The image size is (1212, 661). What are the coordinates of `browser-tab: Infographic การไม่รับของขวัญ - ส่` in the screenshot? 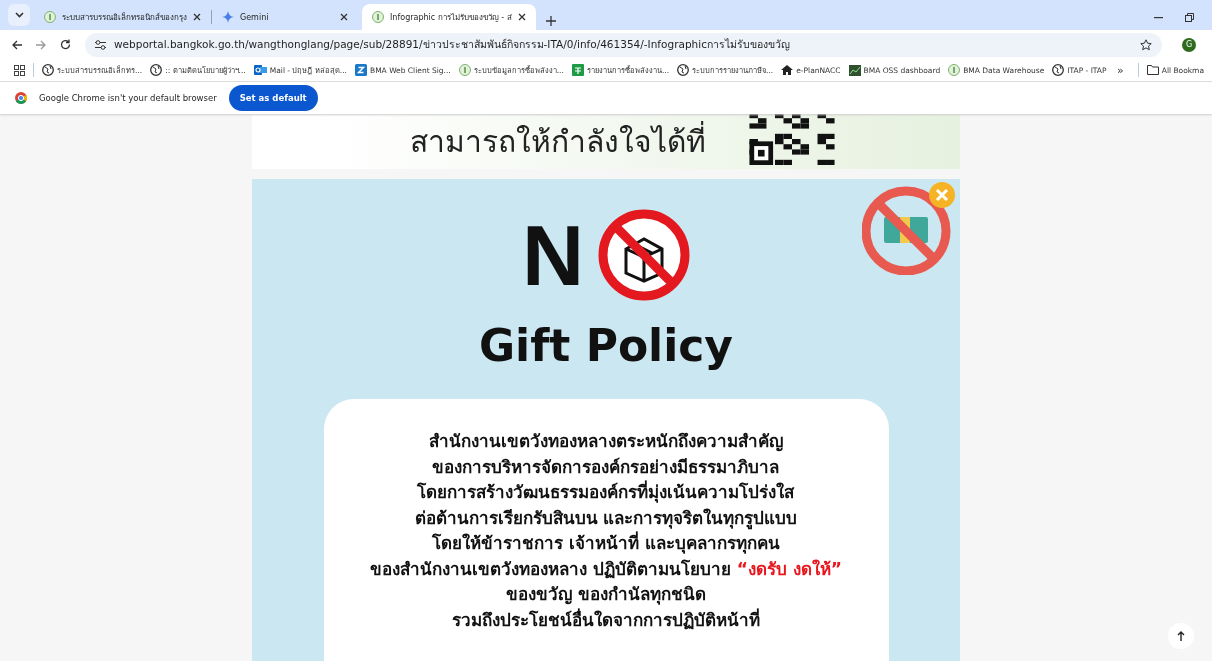 It's located at (449, 17).